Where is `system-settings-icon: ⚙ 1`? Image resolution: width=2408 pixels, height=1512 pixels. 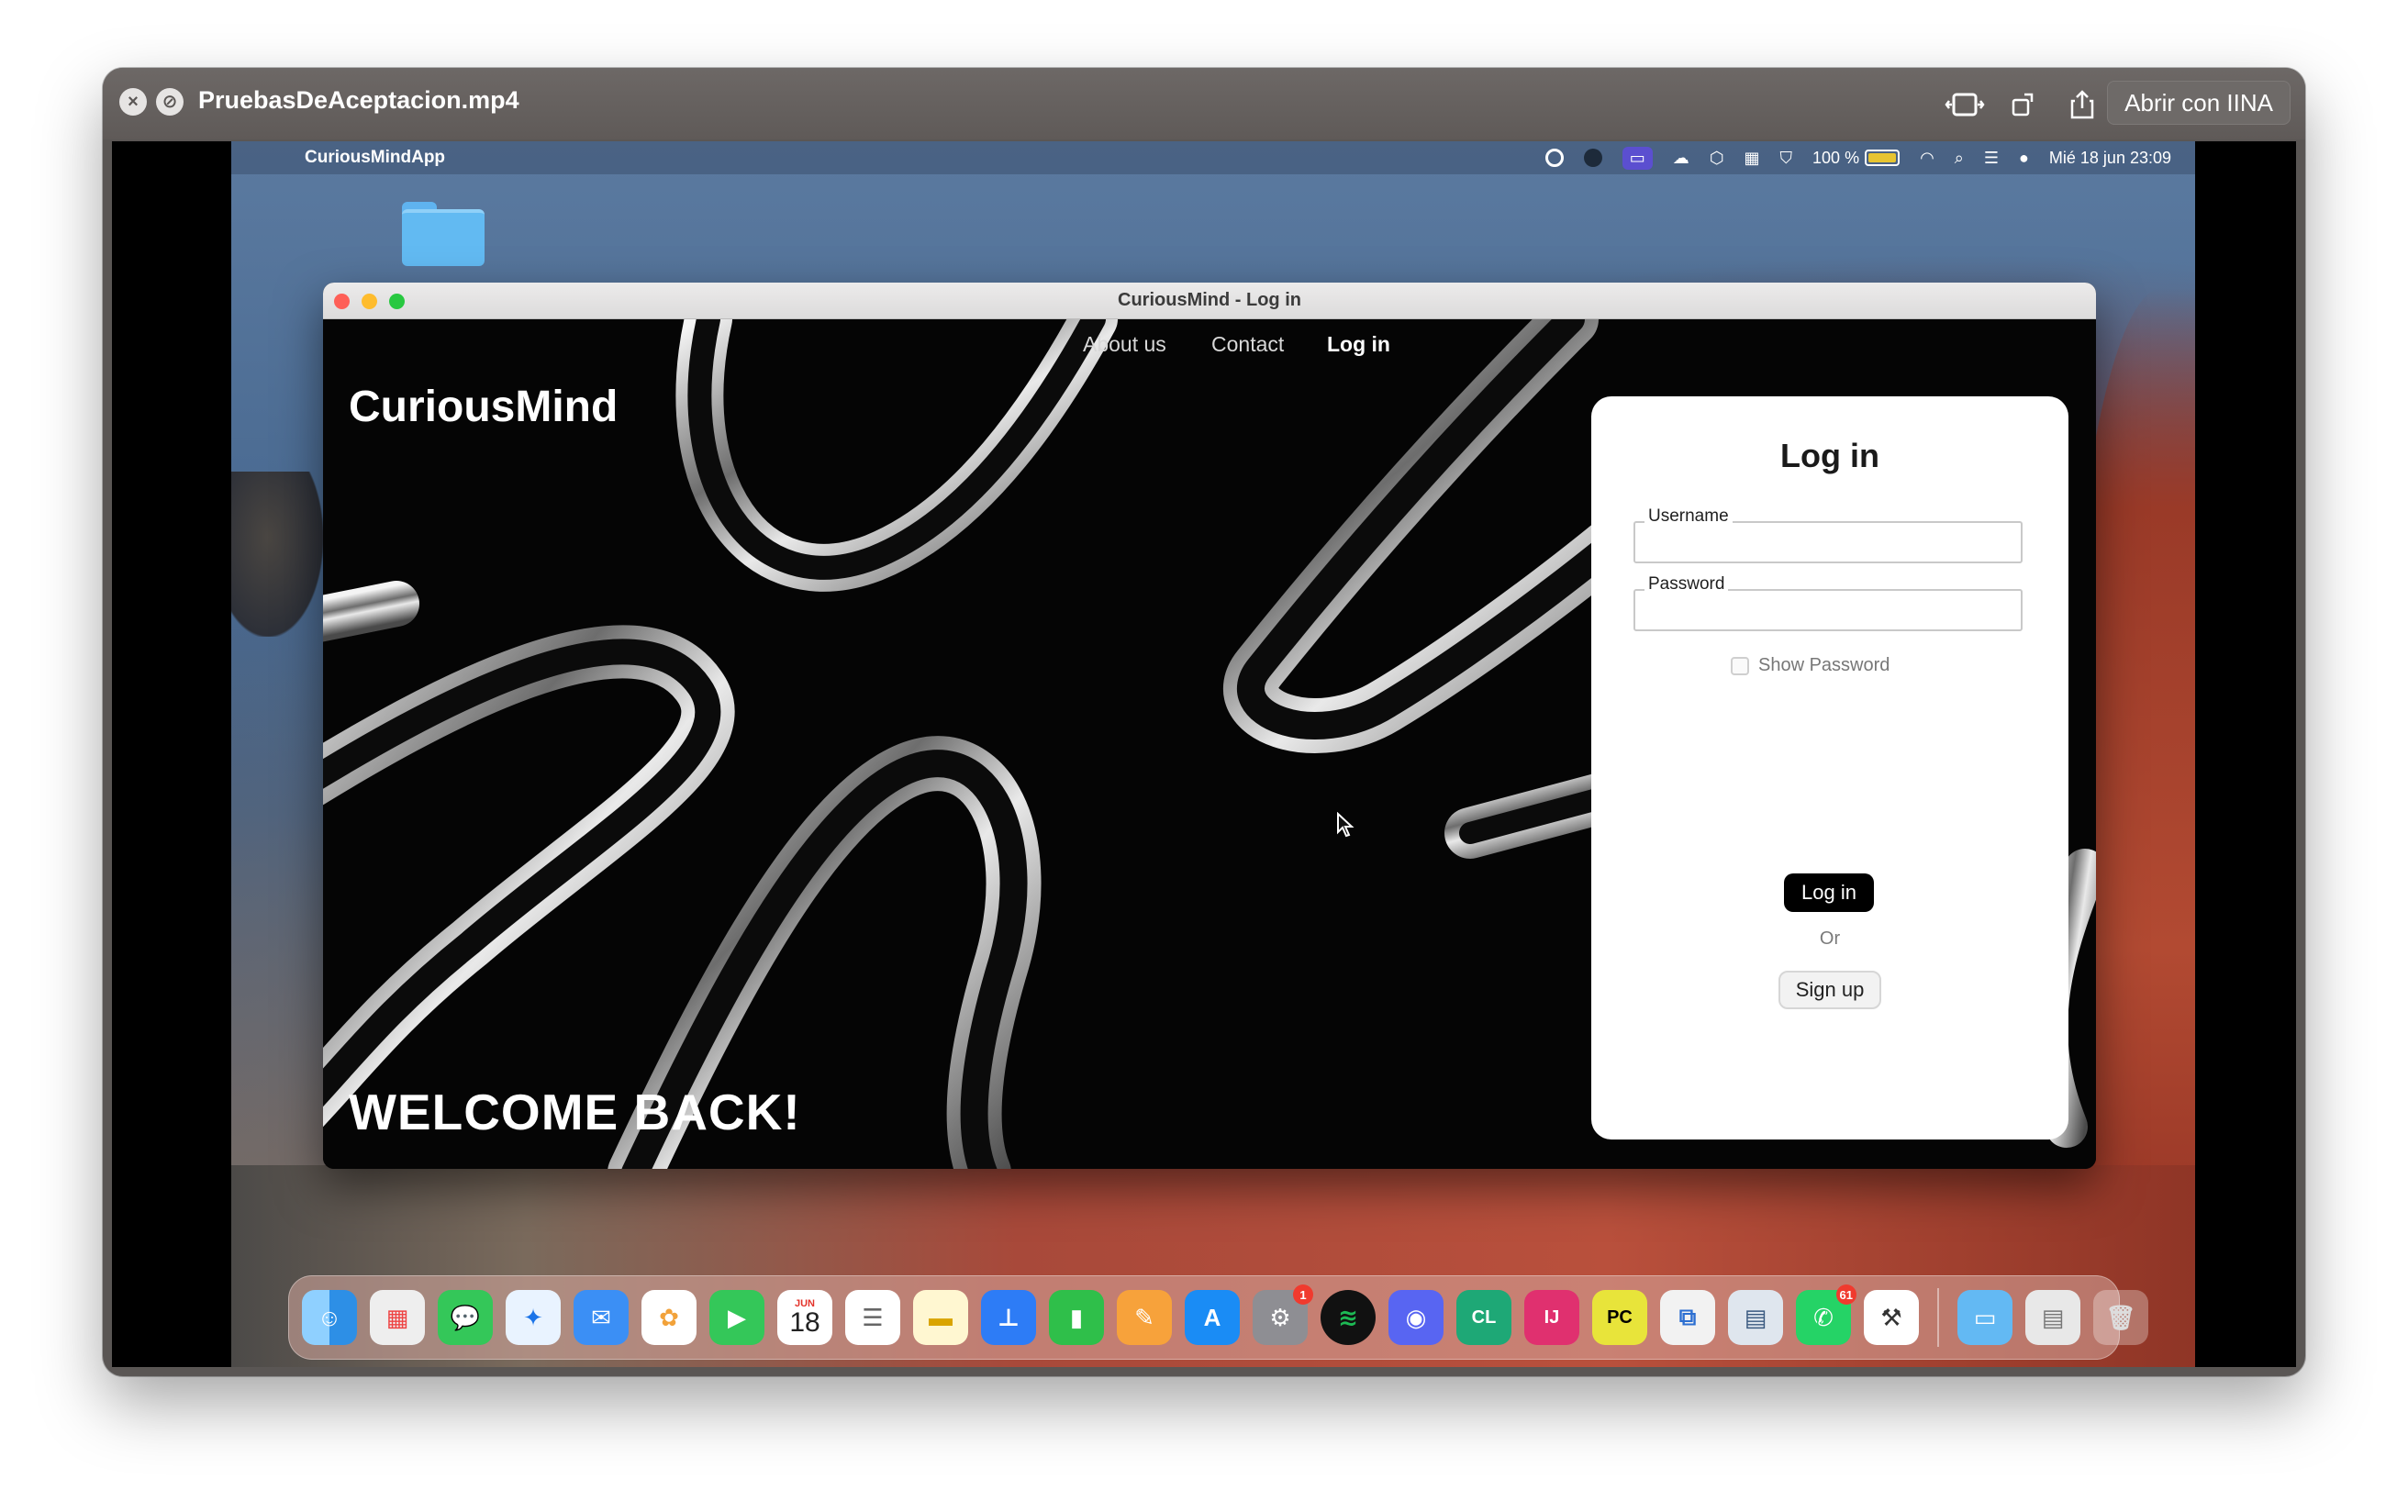 system-settings-icon: ⚙ 1 is located at coordinates (1283, 1314).